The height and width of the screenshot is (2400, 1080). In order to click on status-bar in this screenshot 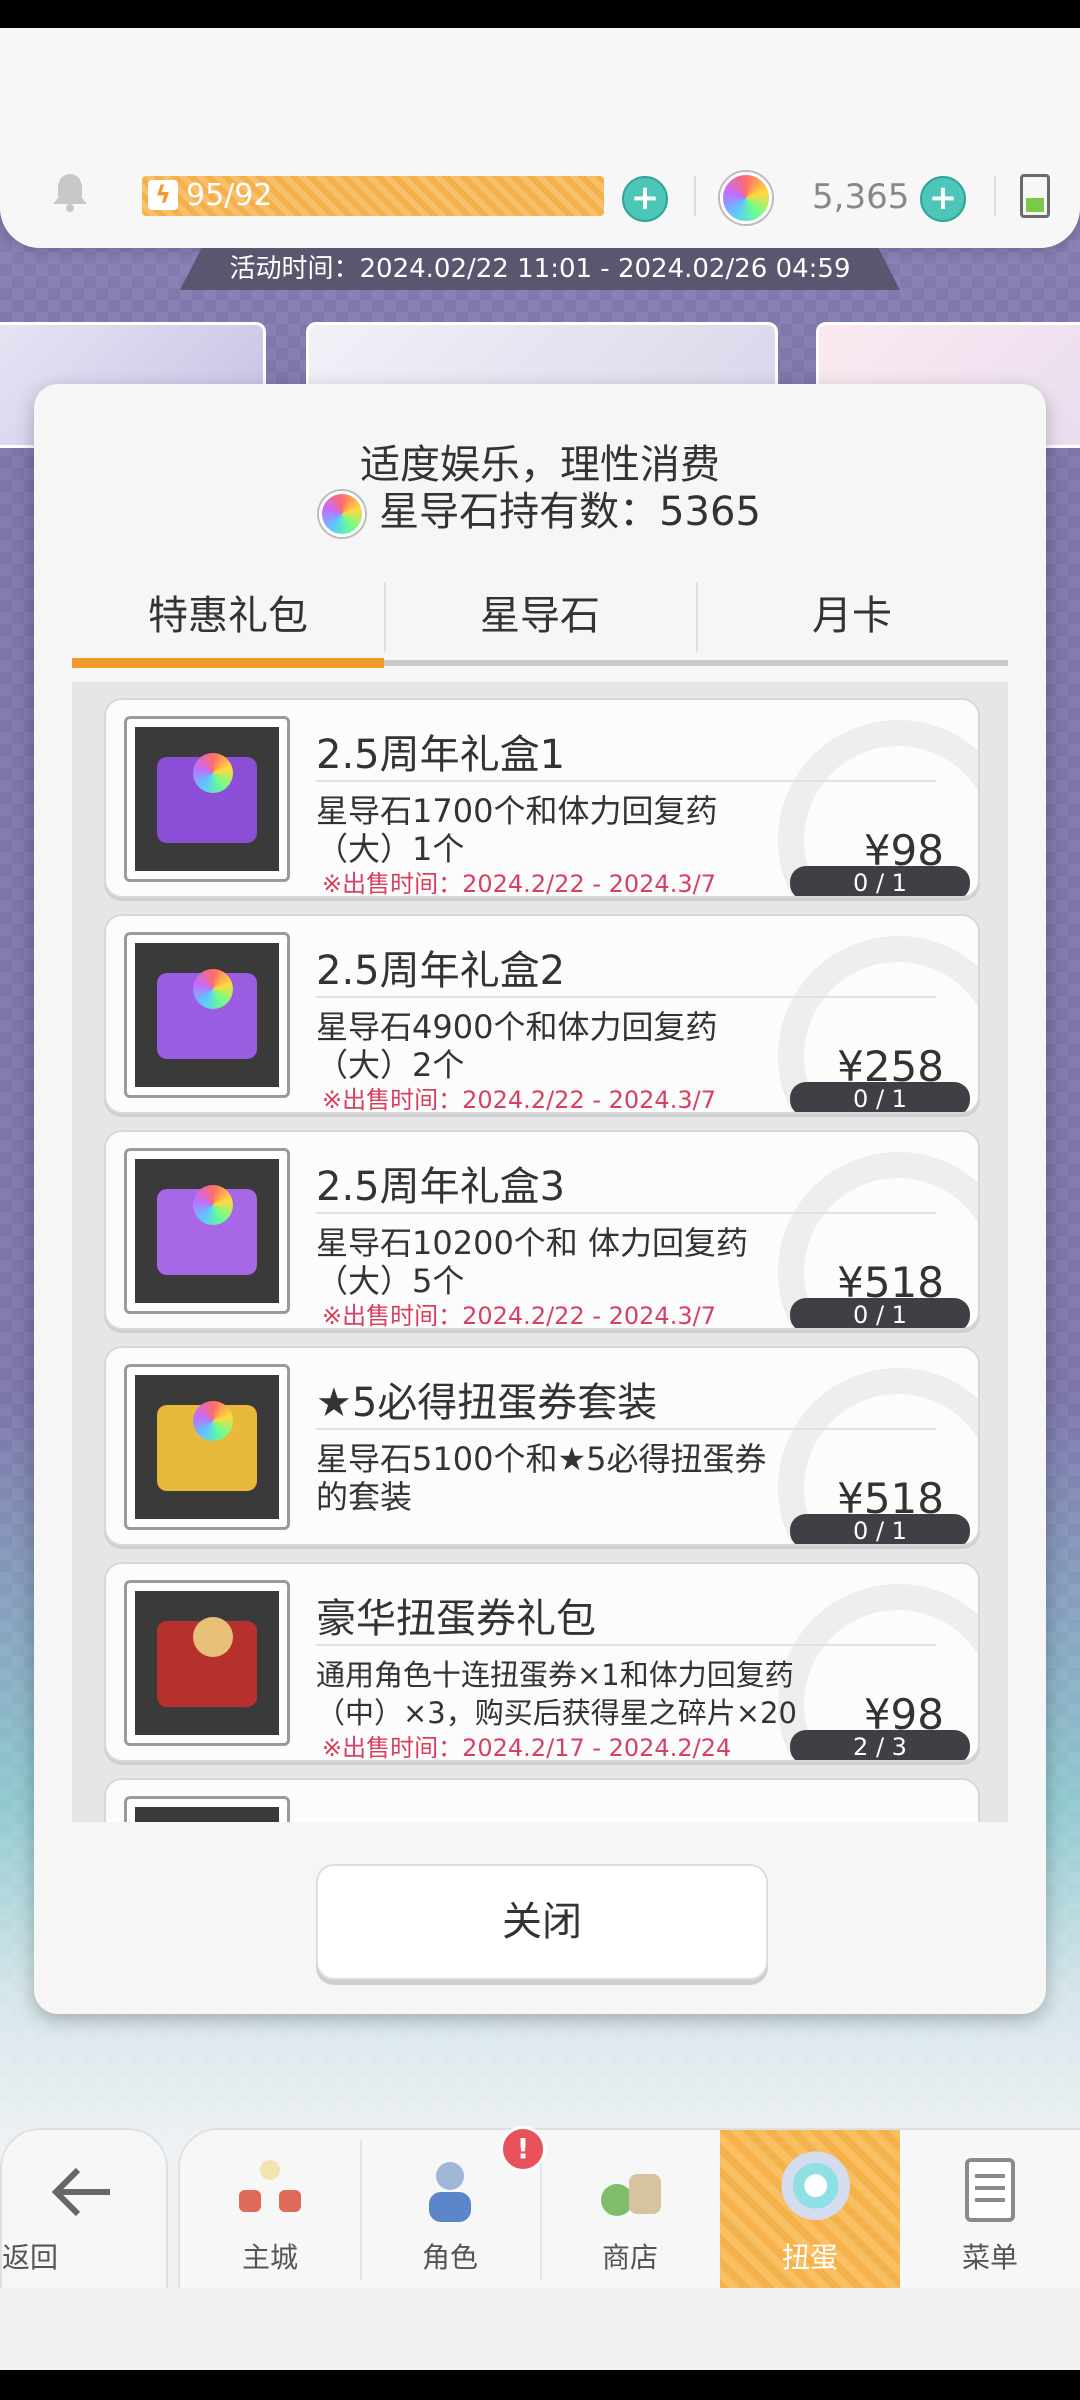, I will do `click(540, 14)`.